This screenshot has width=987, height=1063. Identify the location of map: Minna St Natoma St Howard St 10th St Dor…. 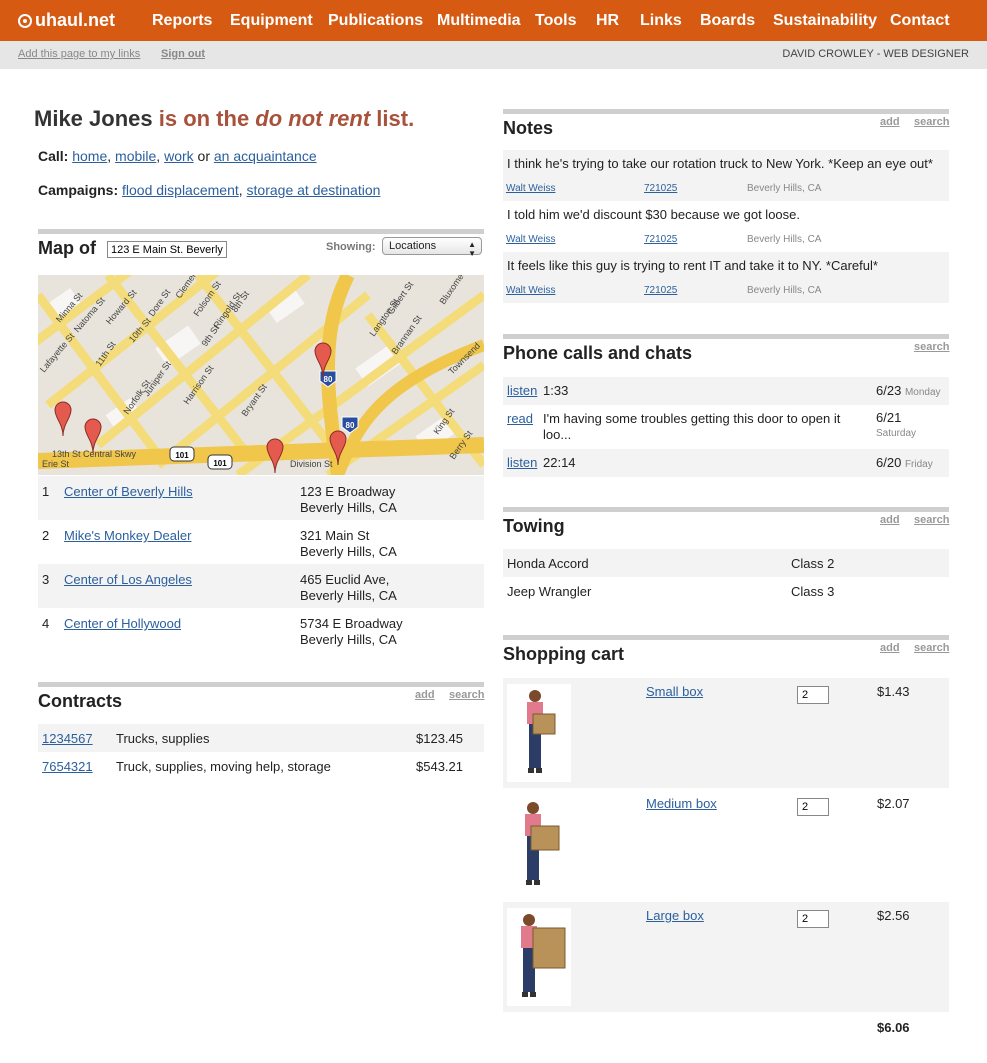
(261, 375).